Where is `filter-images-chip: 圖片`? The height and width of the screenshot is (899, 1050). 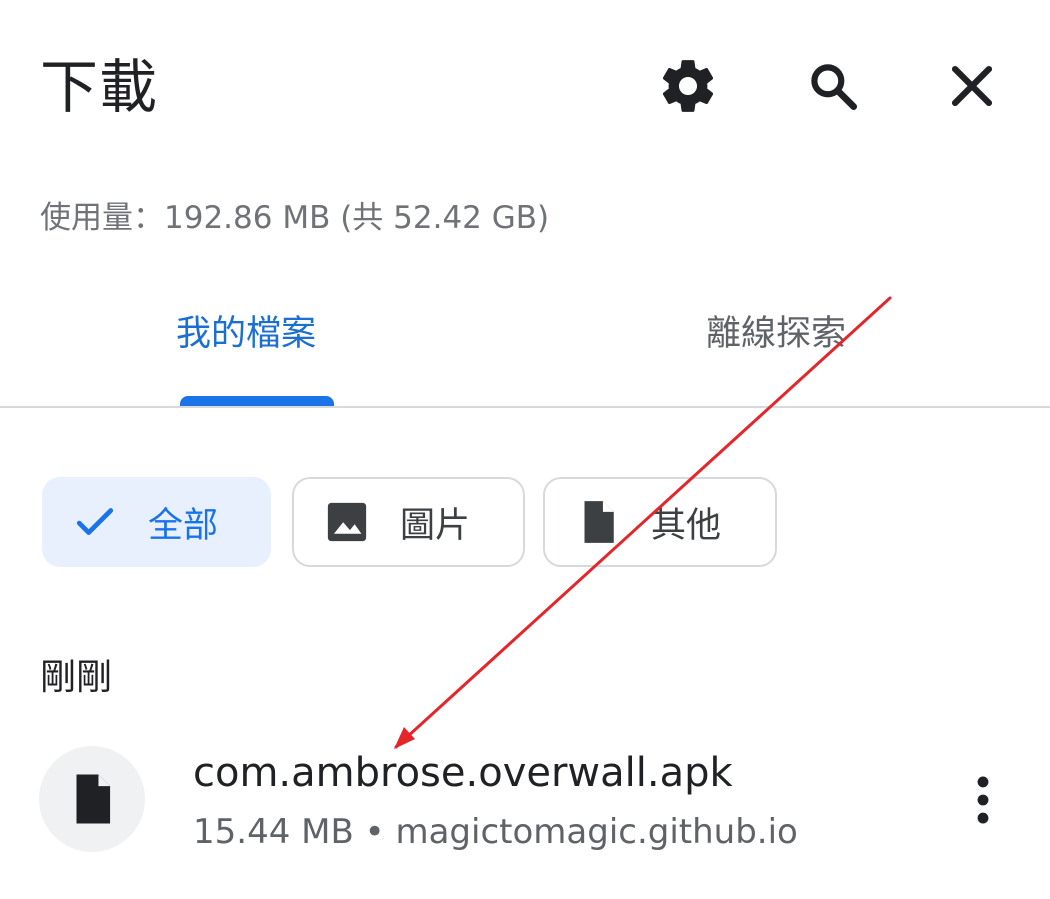 filter-images-chip: 圖片 is located at coordinates (408, 522).